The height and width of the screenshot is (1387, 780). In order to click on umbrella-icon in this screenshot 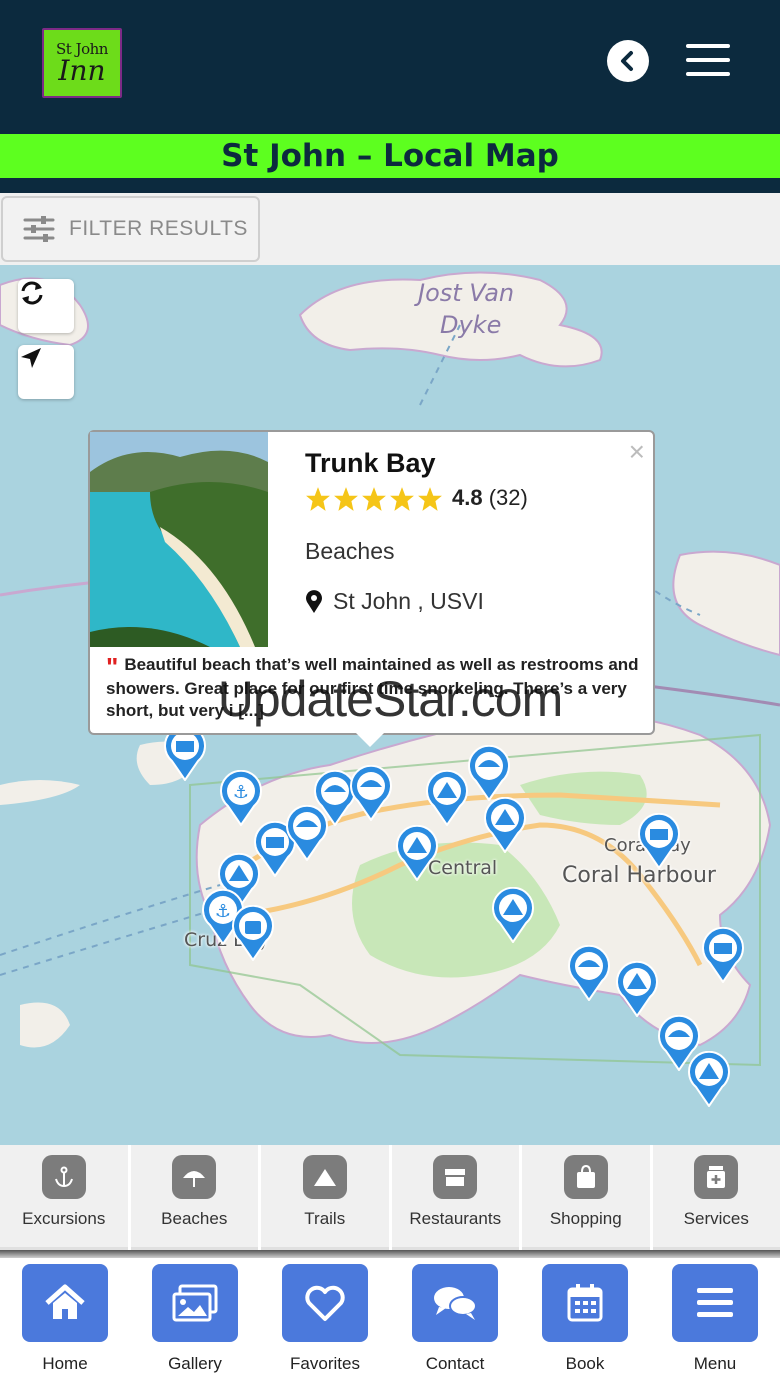, I will do `click(194, 1179)`.